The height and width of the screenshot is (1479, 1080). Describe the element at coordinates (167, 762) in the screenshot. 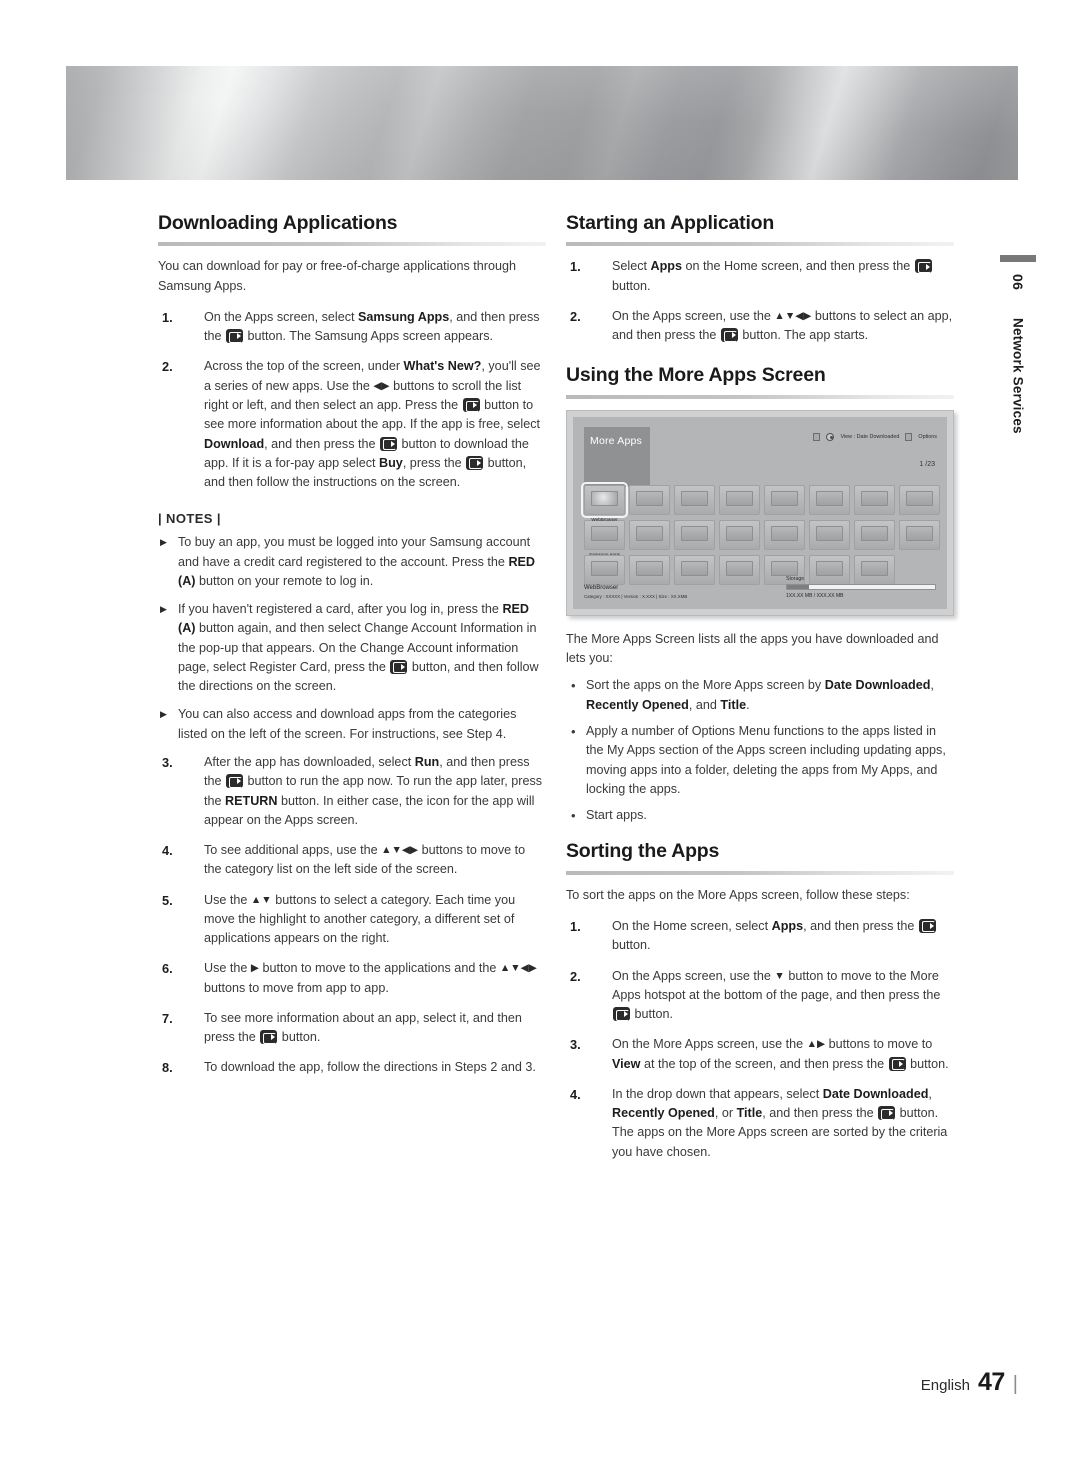

I see `step-number: 3.` at that location.